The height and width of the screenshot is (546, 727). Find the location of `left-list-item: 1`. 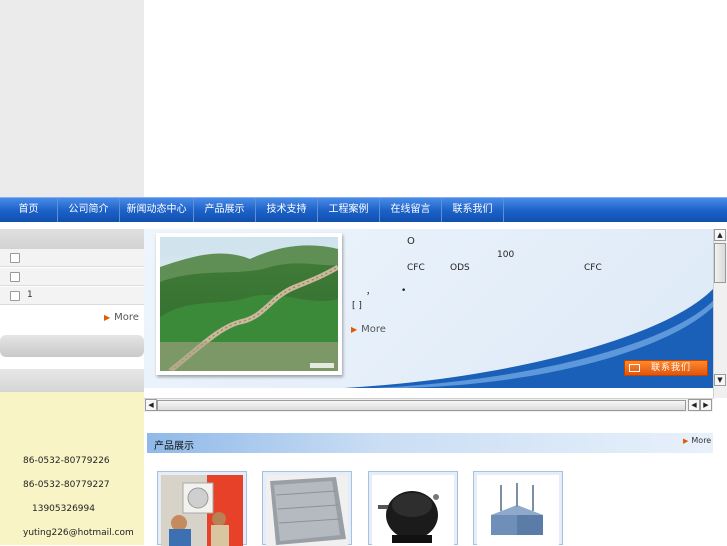

left-list-item: 1 is located at coordinates (72, 296).